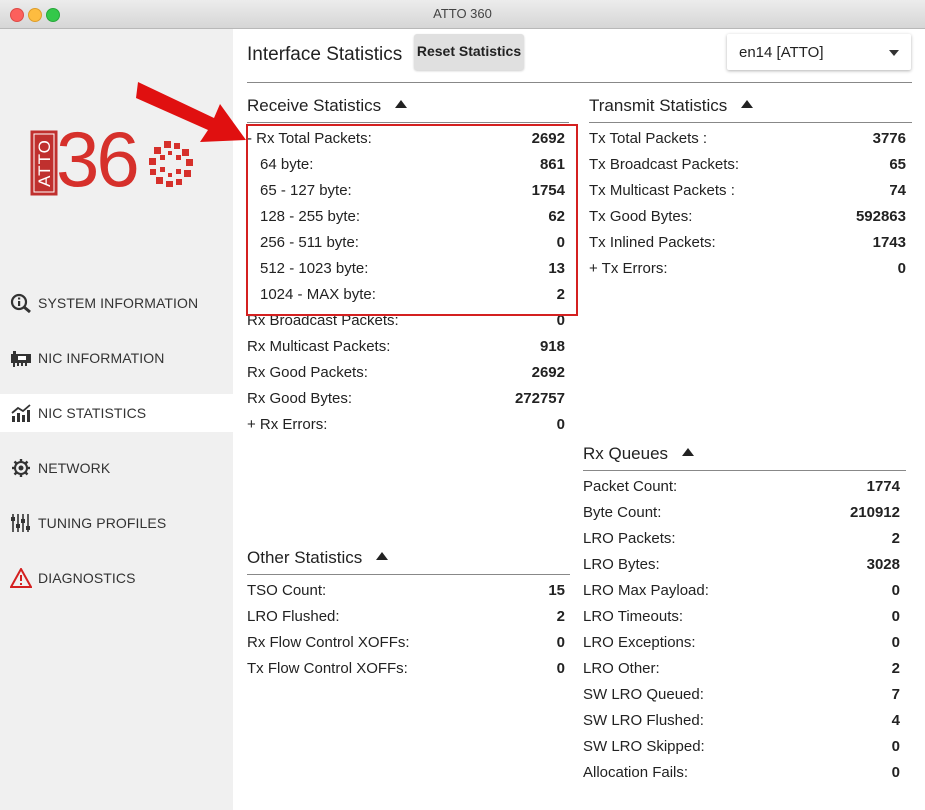  What do you see at coordinates (406, 617) in the screenshot?
I see `stat-row: LRO Flushed: 2` at bounding box center [406, 617].